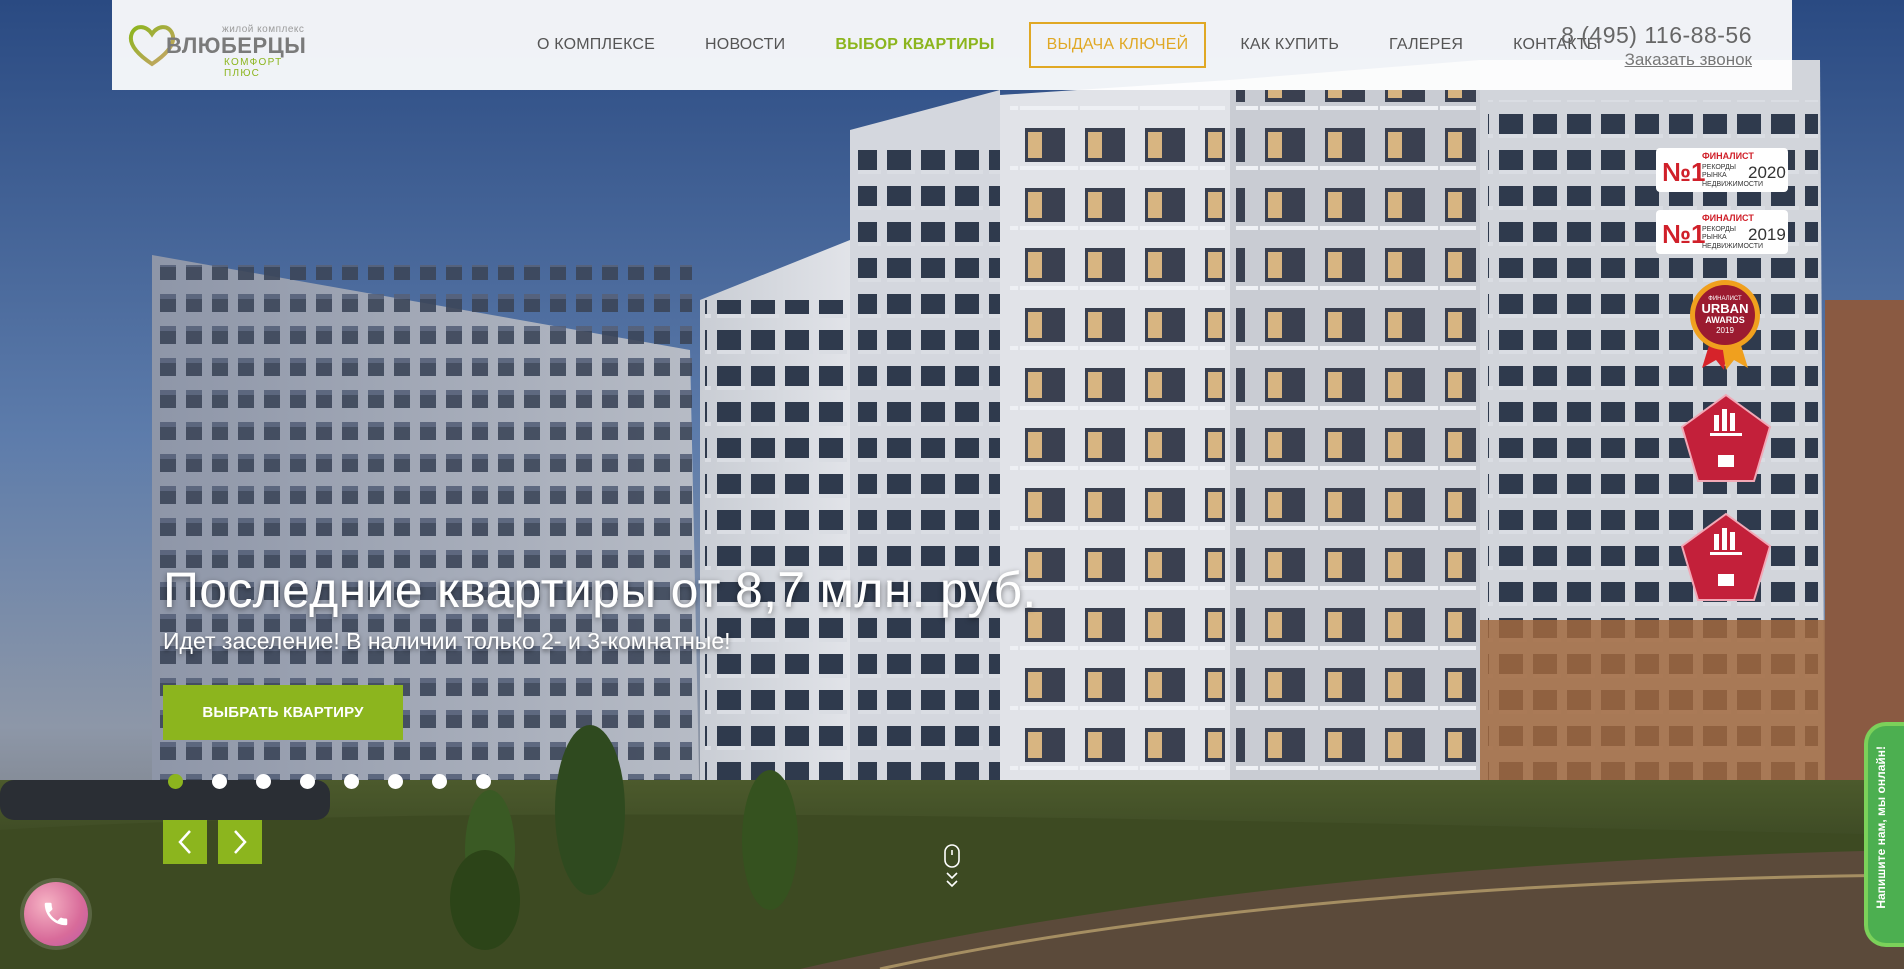  I want to click on mouse-scroll-icon, so click(952, 866).